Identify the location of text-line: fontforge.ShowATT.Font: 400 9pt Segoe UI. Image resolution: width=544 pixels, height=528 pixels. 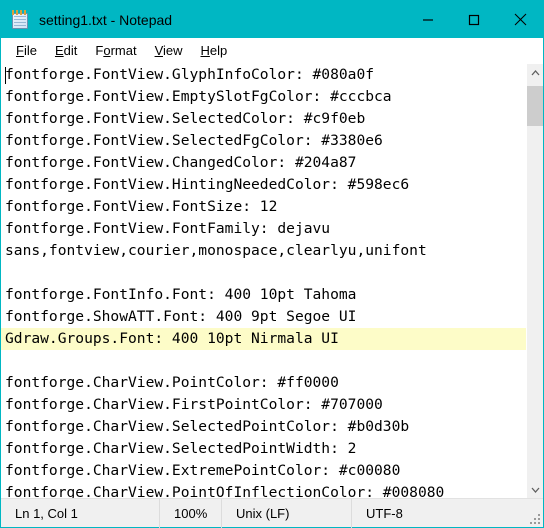
(181, 316).